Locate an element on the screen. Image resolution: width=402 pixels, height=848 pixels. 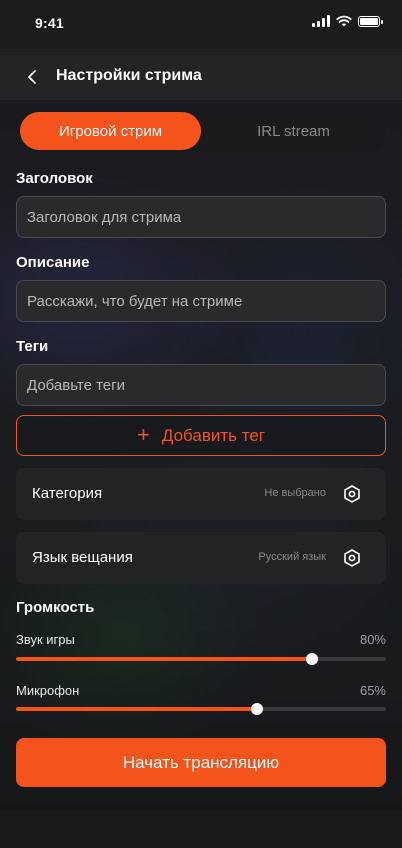
add-tag-button: + Добавить тег is located at coordinates (201, 435).